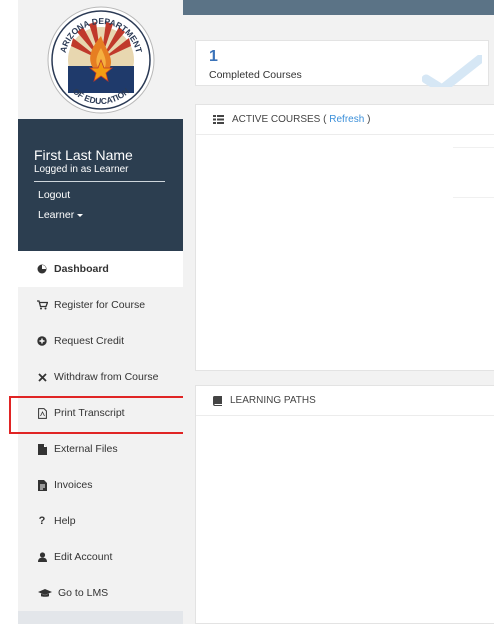  I want to click on role-dropdown: Learner, so click(61, 215).